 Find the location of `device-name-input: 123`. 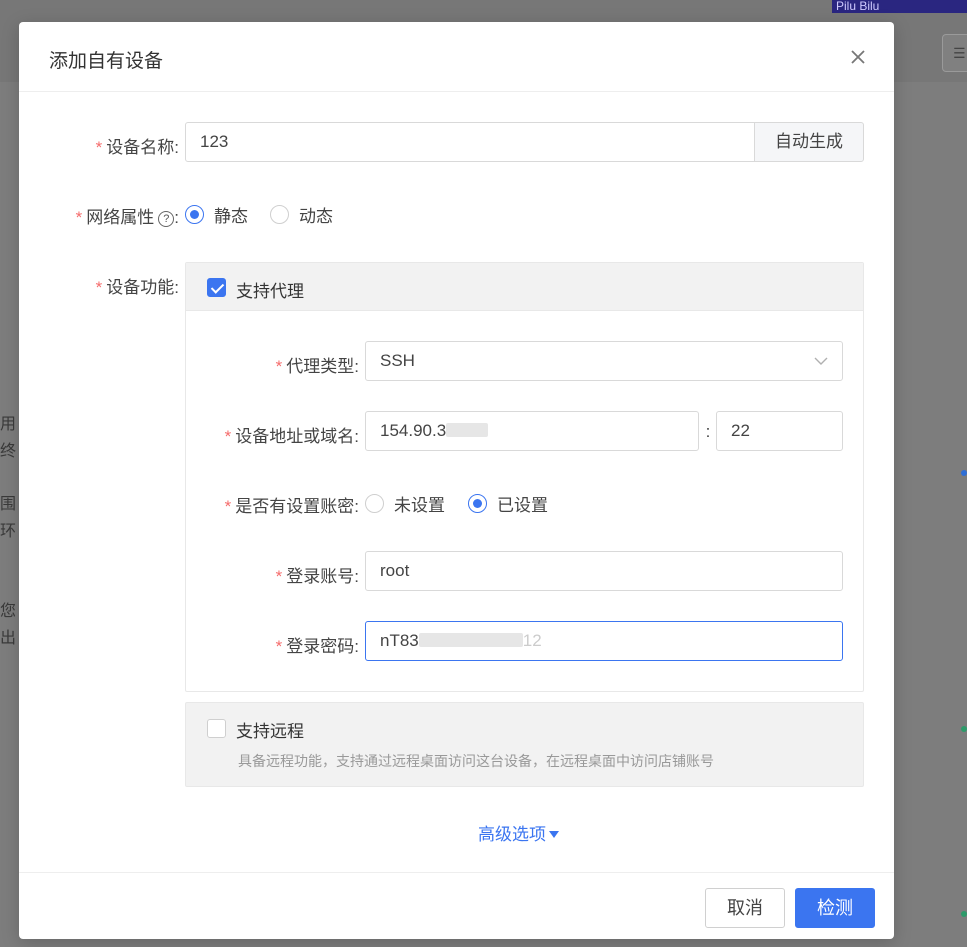

device-name-input: 123 is located at coordinates (470, 142).